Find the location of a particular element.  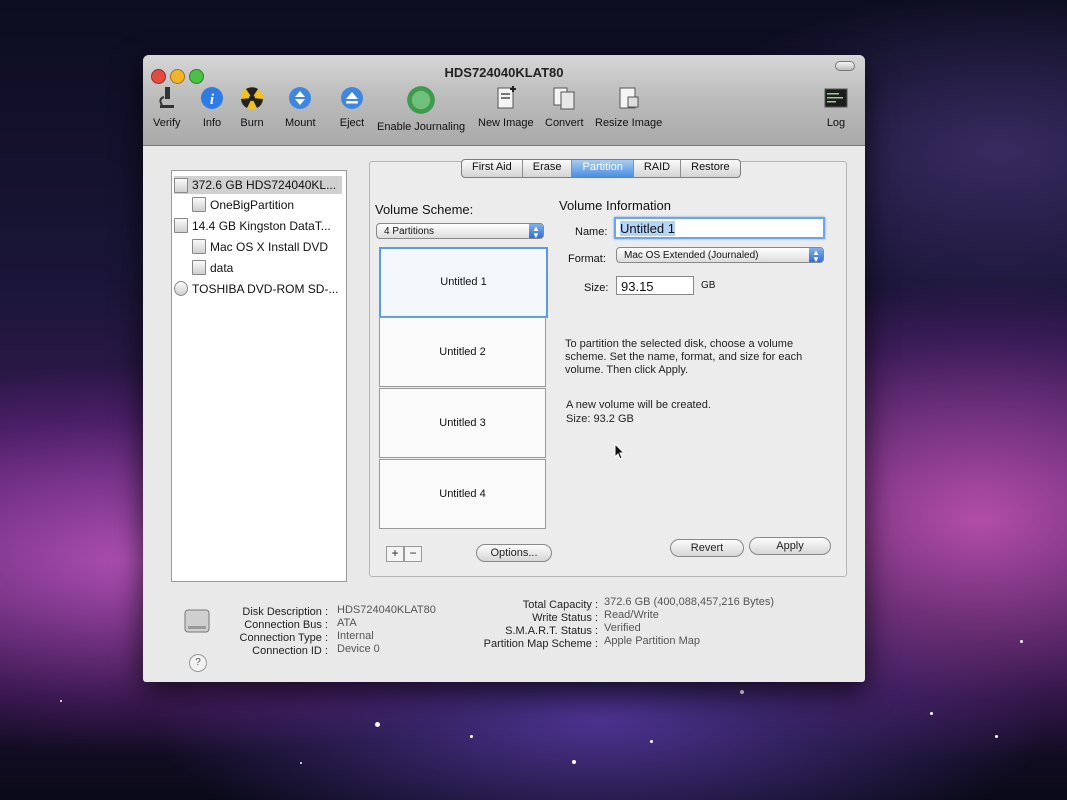

burn-button: Burn is located at coordinates (252, 107).